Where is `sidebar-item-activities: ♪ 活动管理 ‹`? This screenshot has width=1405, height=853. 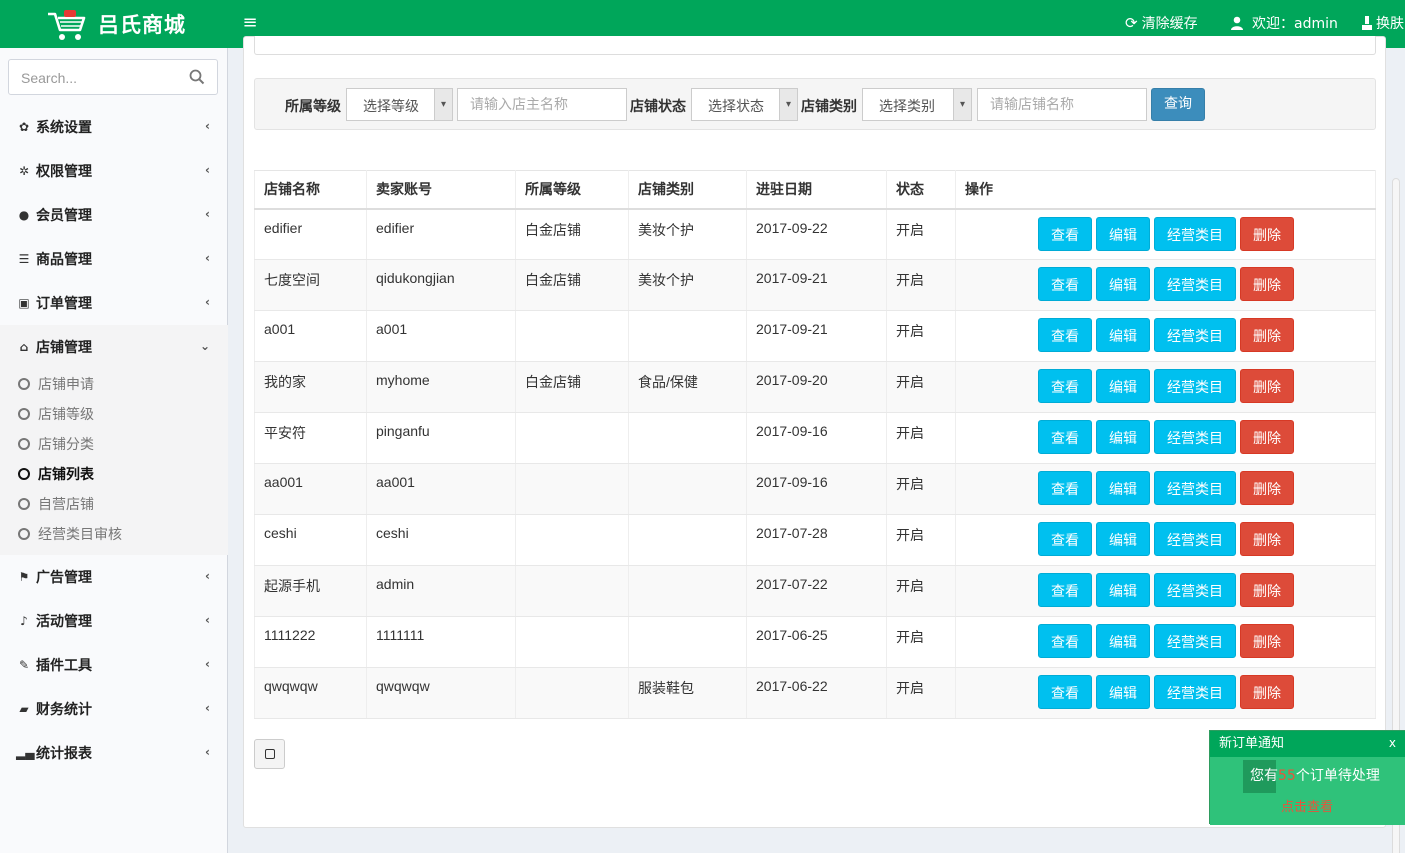 sidebar-item-activities: ♪ 活动管理 ‹ is located at coordinates (114, 621).